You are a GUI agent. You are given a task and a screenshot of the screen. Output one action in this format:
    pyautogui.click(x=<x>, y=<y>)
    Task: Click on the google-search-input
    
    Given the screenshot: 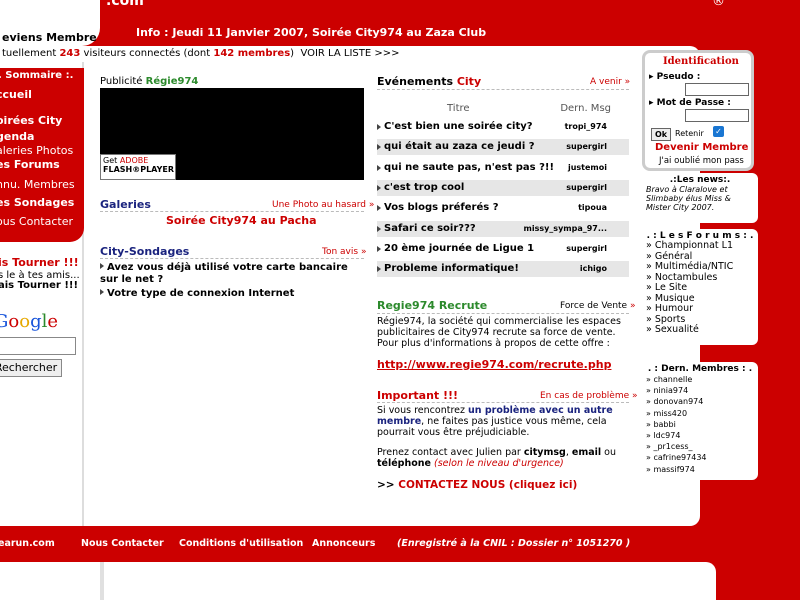 What is the action you would take?
    pyautogui.click(x=38, y=346)
    